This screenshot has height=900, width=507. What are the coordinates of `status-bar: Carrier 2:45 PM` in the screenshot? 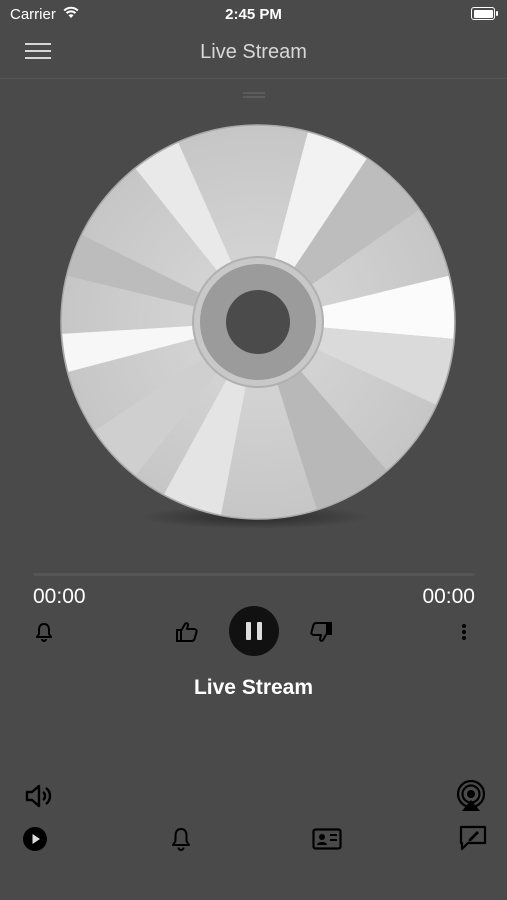 It's located at (253, 14).